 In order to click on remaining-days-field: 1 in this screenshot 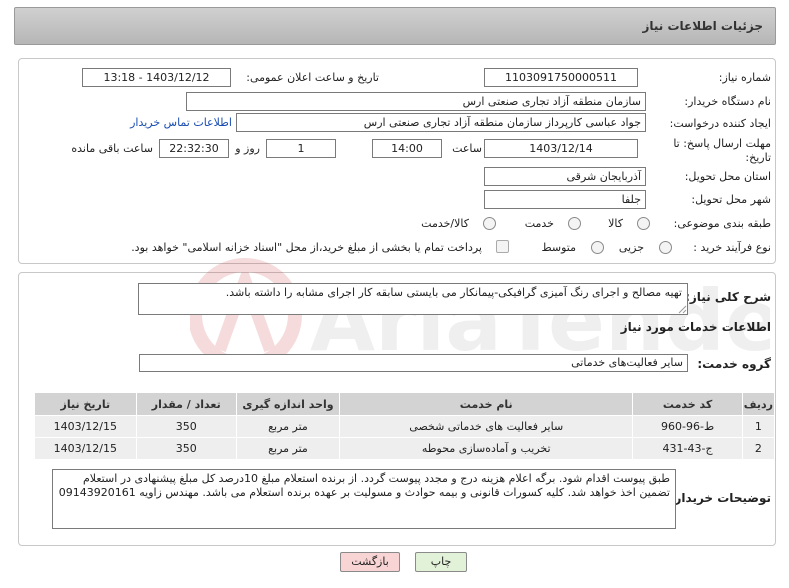, I will do `click(301, 148)`.